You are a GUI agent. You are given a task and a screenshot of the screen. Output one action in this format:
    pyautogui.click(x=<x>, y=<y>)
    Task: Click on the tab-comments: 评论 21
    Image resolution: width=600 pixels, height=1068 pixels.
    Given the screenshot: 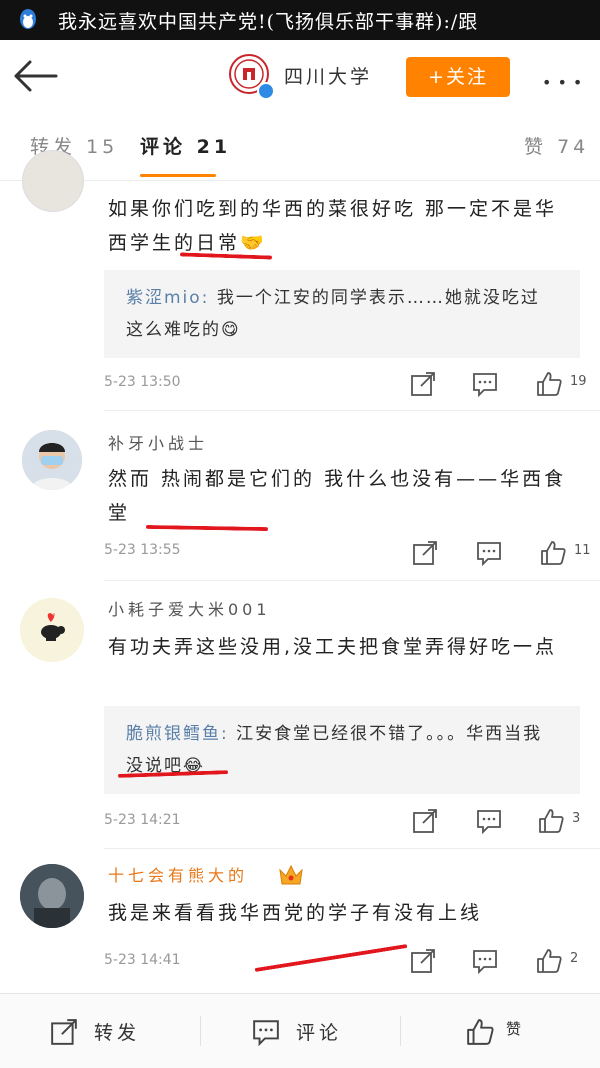 What is the action you would take?
    pyautogui.click(x=185, y=145)
    